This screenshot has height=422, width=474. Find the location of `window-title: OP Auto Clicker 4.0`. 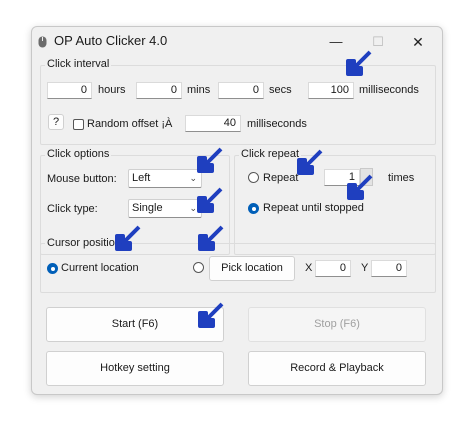

window-title: OP Auto Clicker 4.0 is located at coordinates (111, 40).